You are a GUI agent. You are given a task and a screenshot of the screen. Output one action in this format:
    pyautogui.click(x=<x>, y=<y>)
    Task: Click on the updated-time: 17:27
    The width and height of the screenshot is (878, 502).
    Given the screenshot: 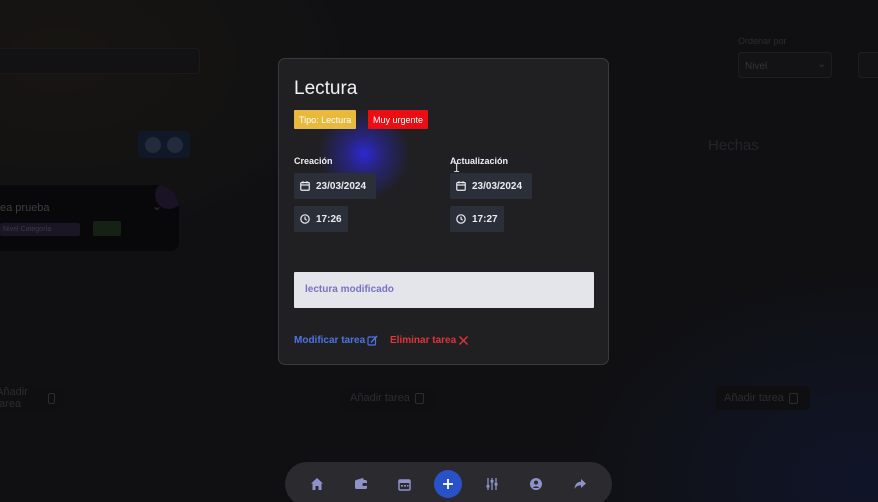 What is the action you would take?
    pyautogui.click(x=477, y=219)
    